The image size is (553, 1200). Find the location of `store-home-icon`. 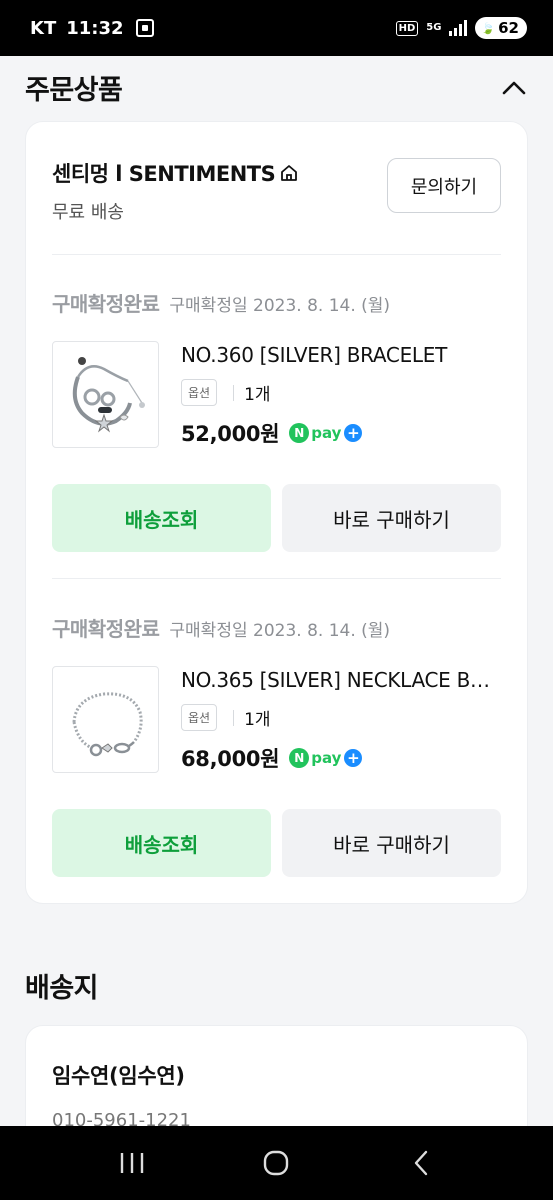

store-home-icon is located at coordinates (289, 173).